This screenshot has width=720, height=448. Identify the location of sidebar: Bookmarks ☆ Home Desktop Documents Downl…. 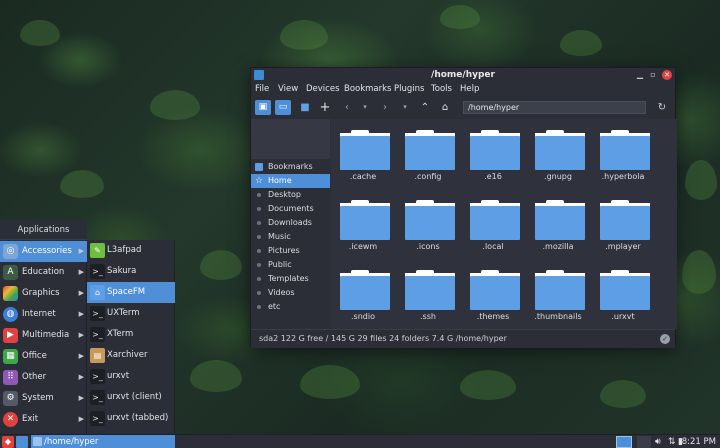
(290, 224).